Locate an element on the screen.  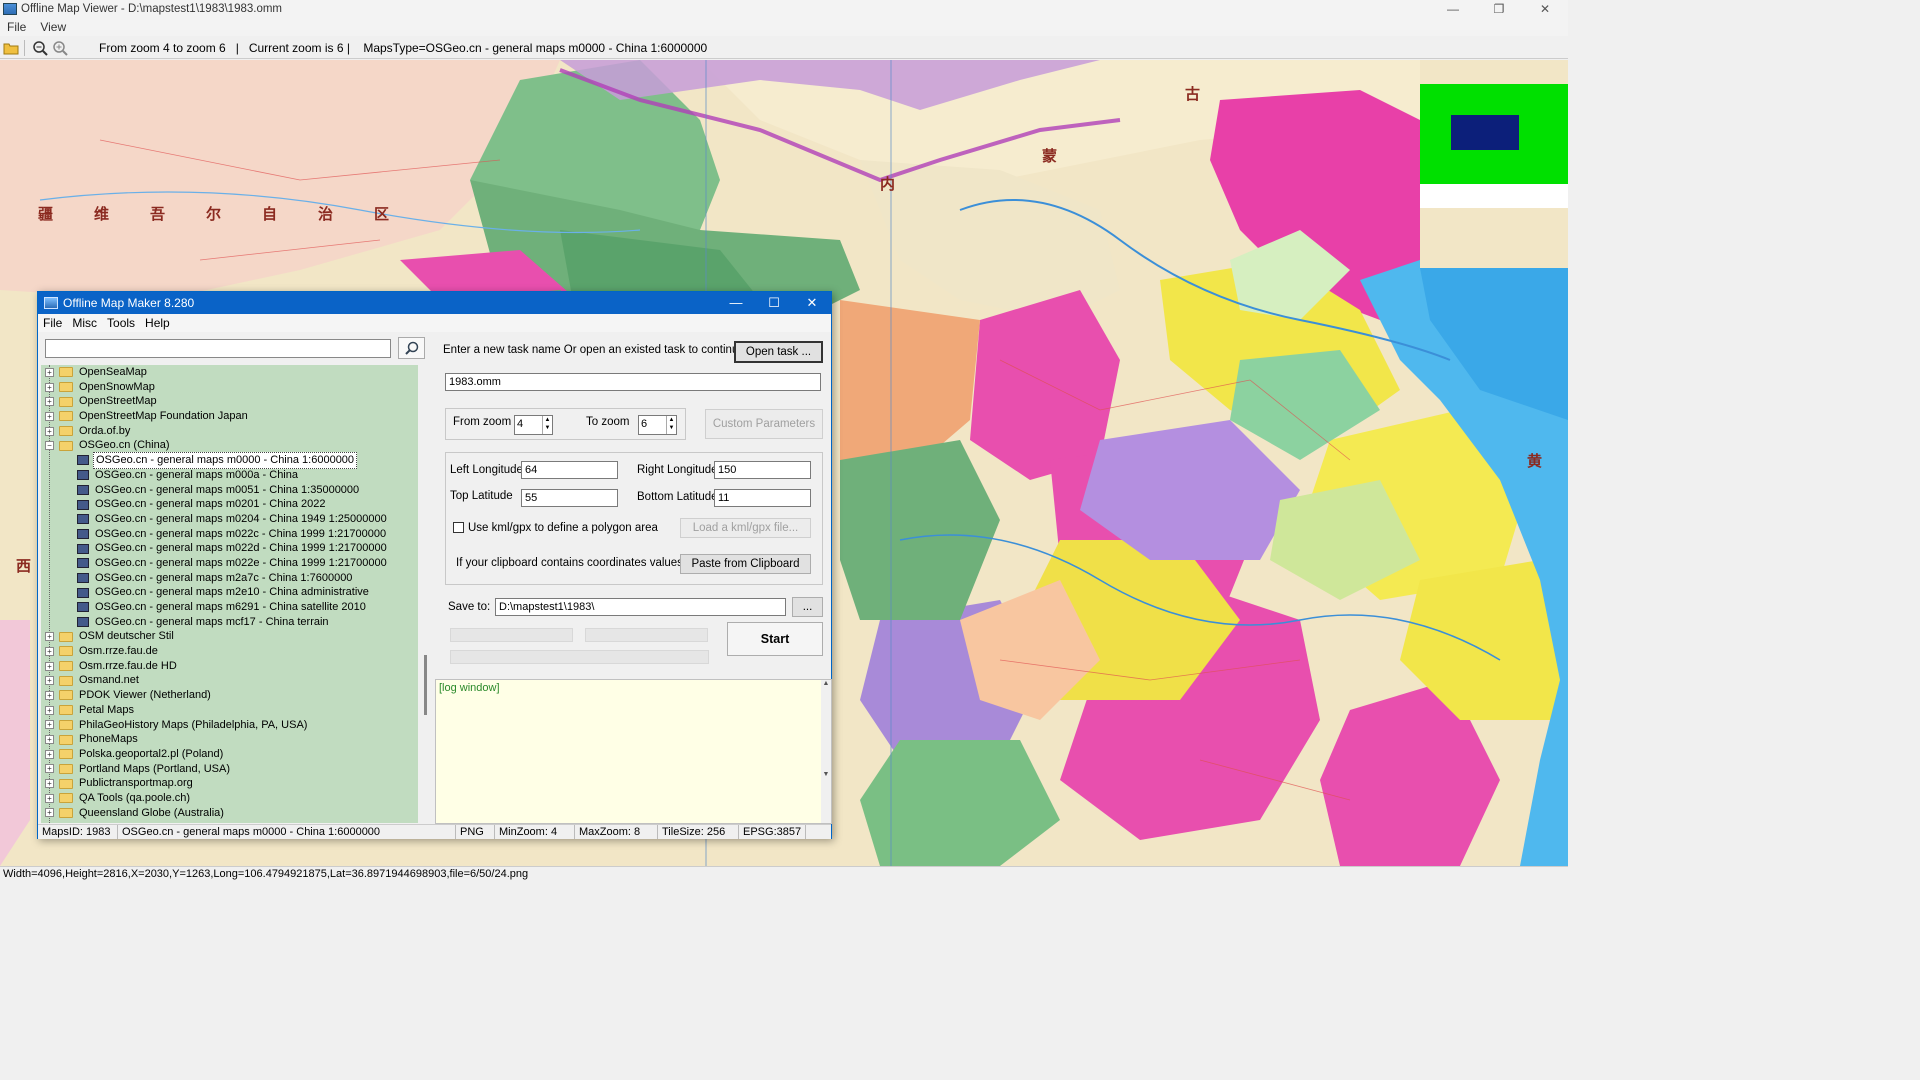
dialog-minimize-button: — is located at coordinates (736, 303).